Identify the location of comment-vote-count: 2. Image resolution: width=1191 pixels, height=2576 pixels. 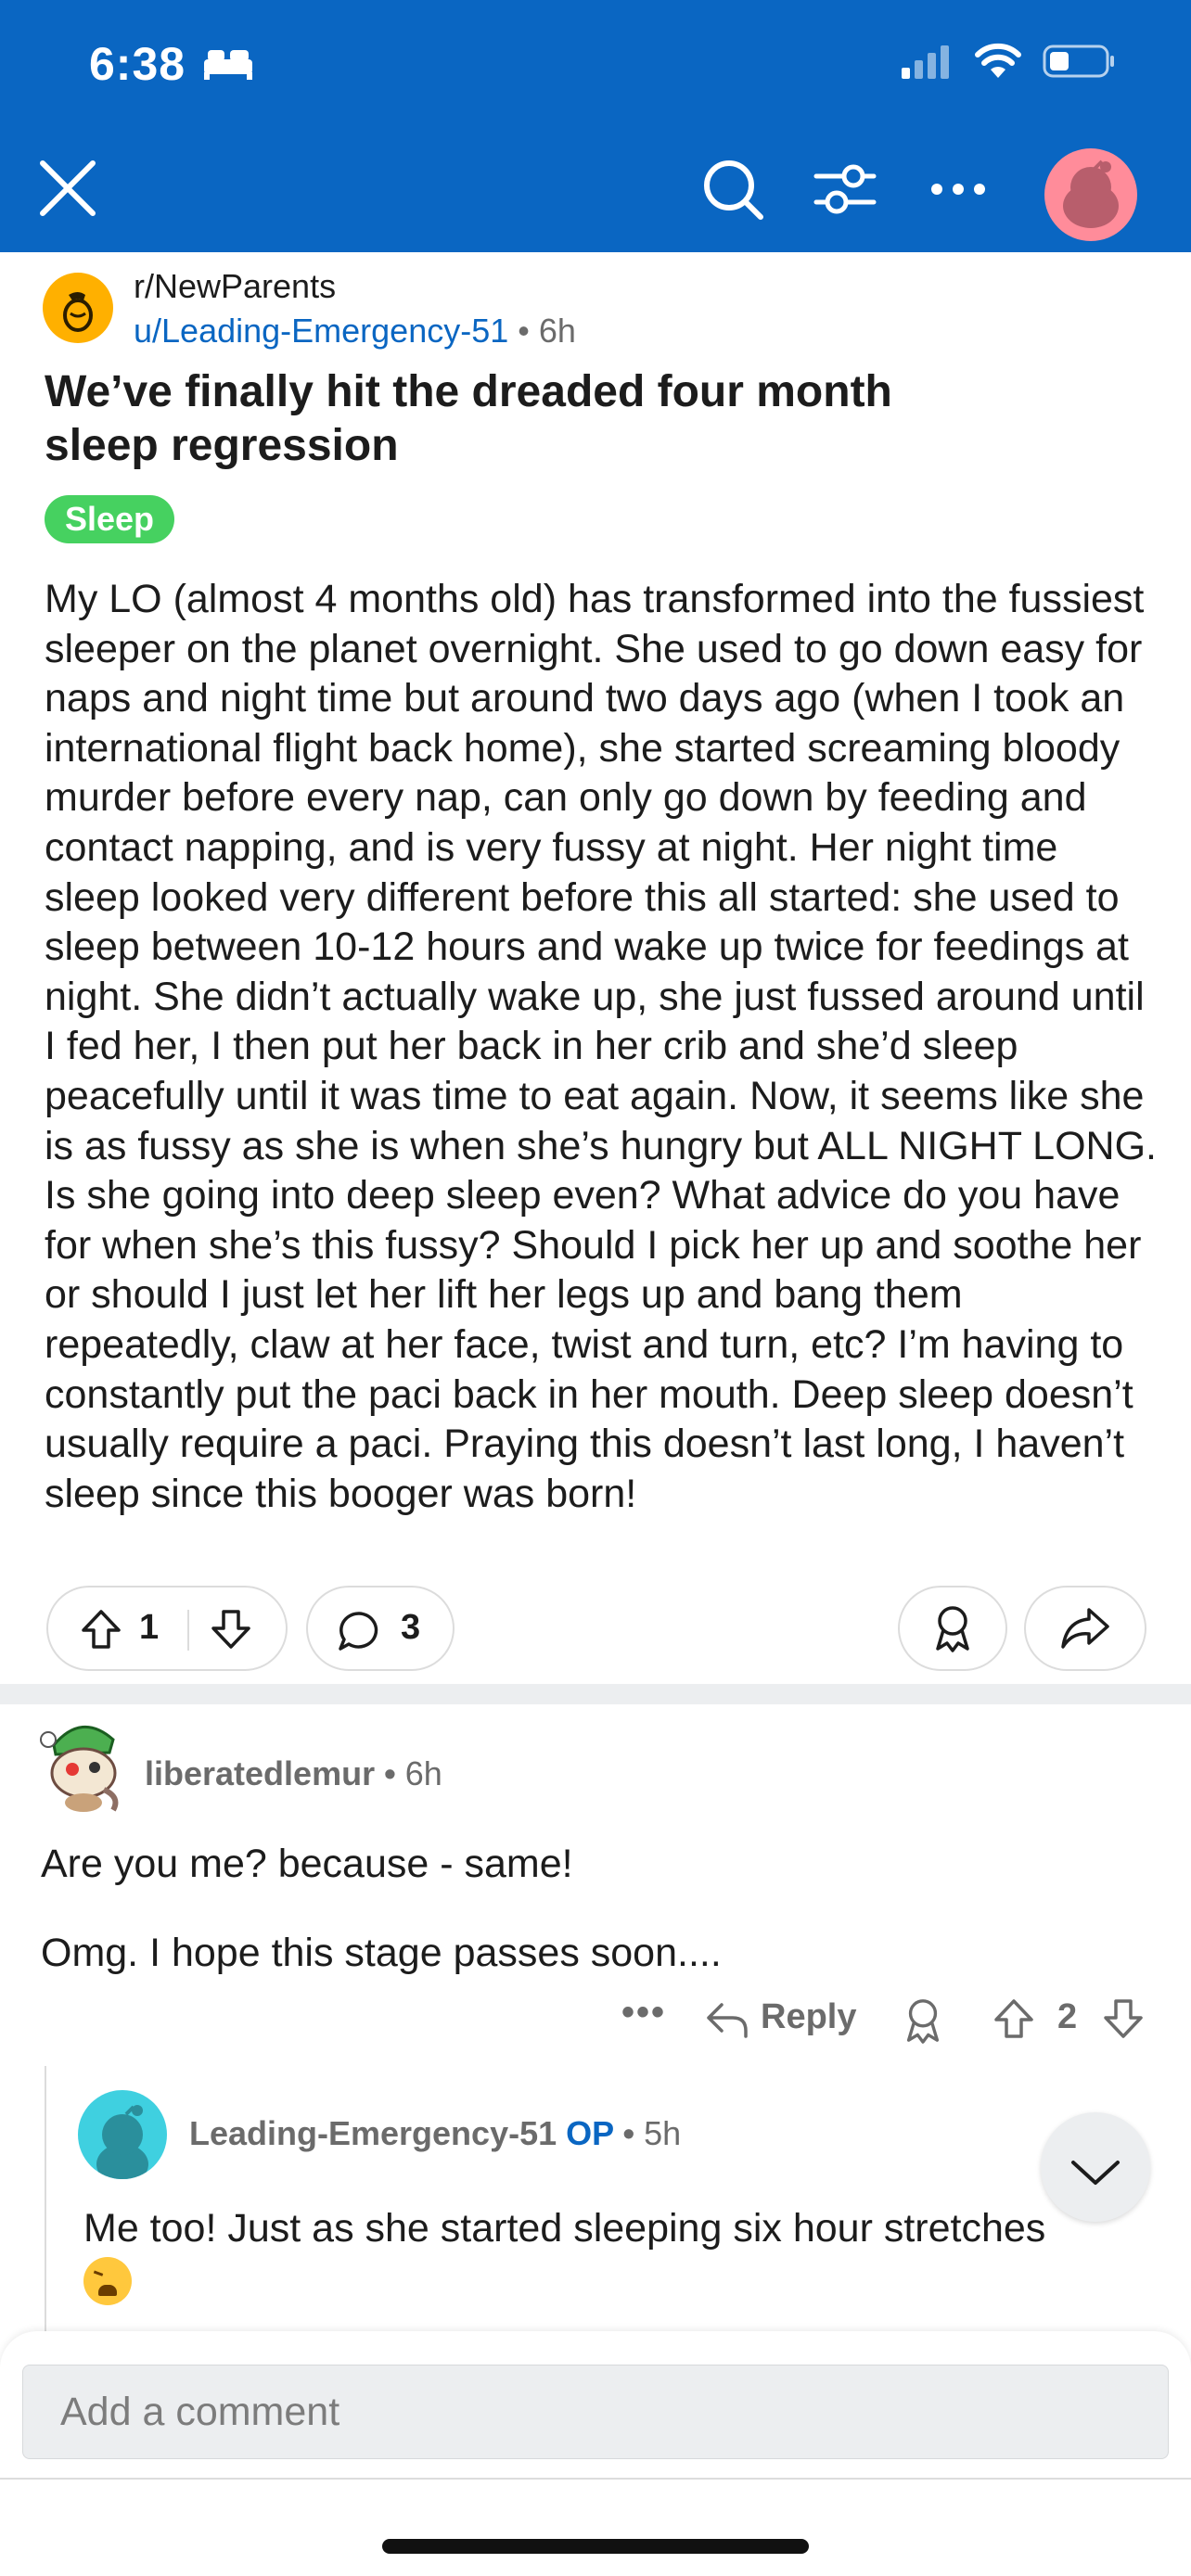
(1067, 2017).